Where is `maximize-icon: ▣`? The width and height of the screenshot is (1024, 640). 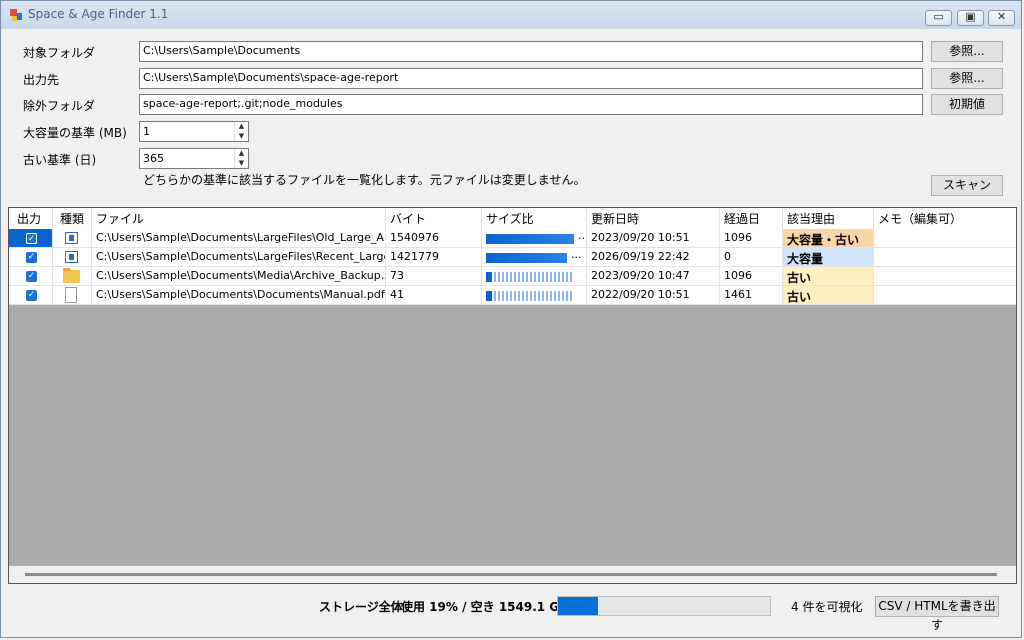
maximize-icon: ▣ is located at coordinates (970, 16).